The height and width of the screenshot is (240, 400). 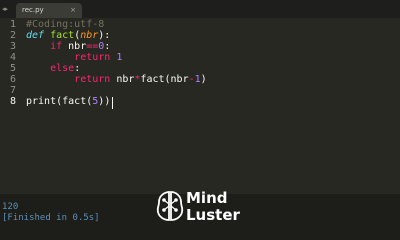 What do you see at coordinates (12, 68) in the screenshot?
I see `line-number: 5` at bounding box center [12, 68].